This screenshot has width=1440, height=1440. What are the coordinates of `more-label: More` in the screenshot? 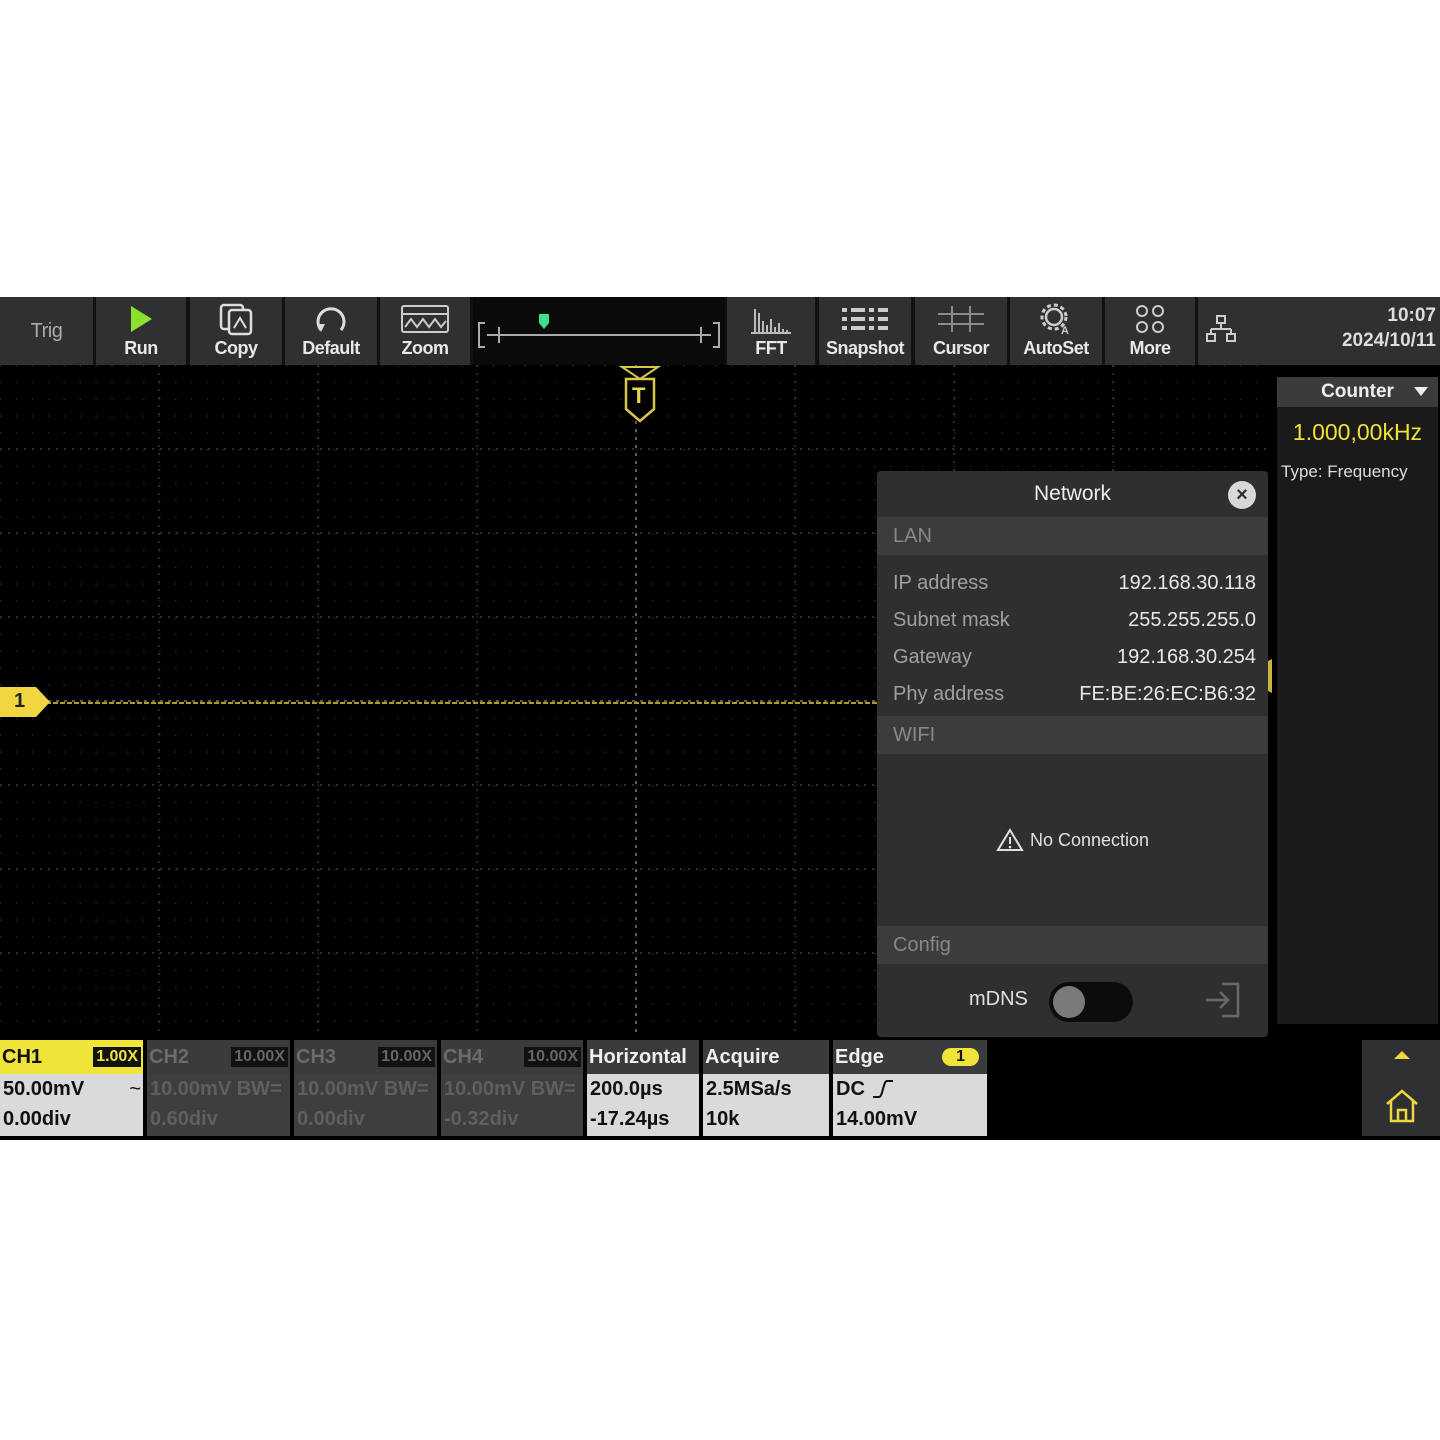 It's located at (1150, 348).